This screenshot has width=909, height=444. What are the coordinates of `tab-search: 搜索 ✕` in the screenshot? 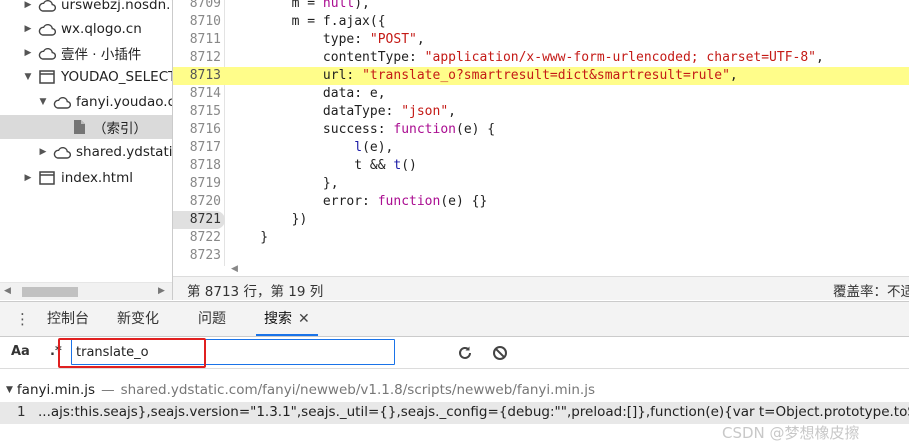 It's located at (287, 319).